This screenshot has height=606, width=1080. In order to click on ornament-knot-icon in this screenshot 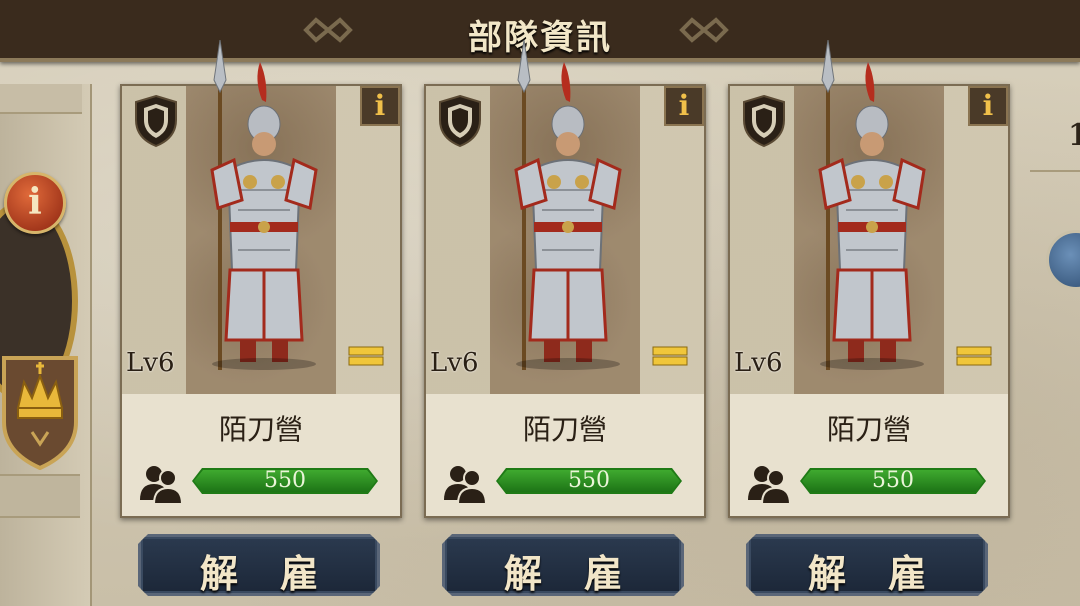, I will do `click(704, 30)`.